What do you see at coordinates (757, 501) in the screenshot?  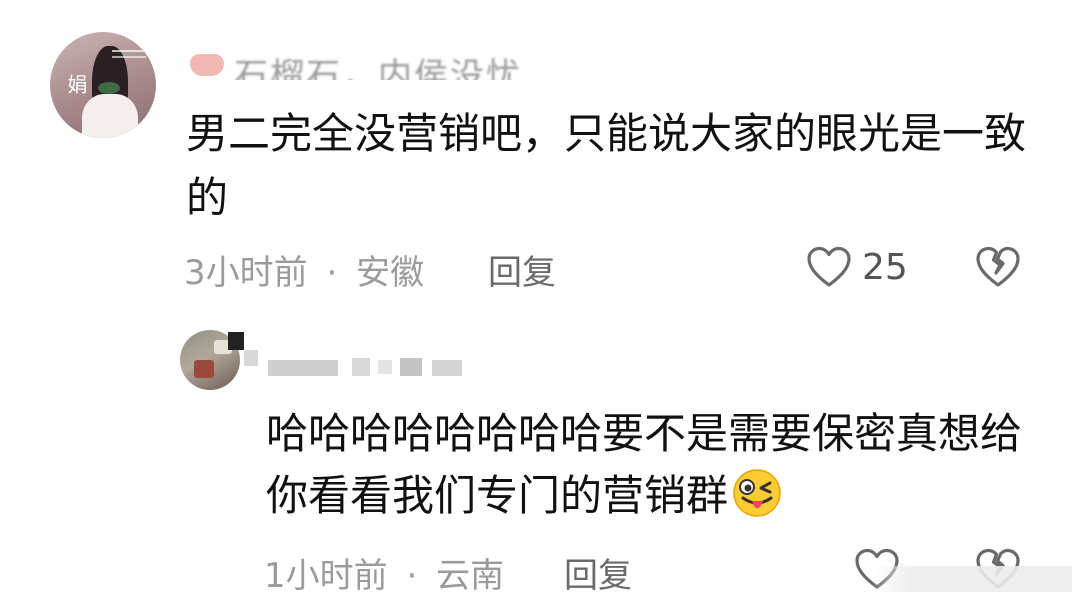 I see `winking-tongue-emoji-icon` at bounding box center [757, 501].